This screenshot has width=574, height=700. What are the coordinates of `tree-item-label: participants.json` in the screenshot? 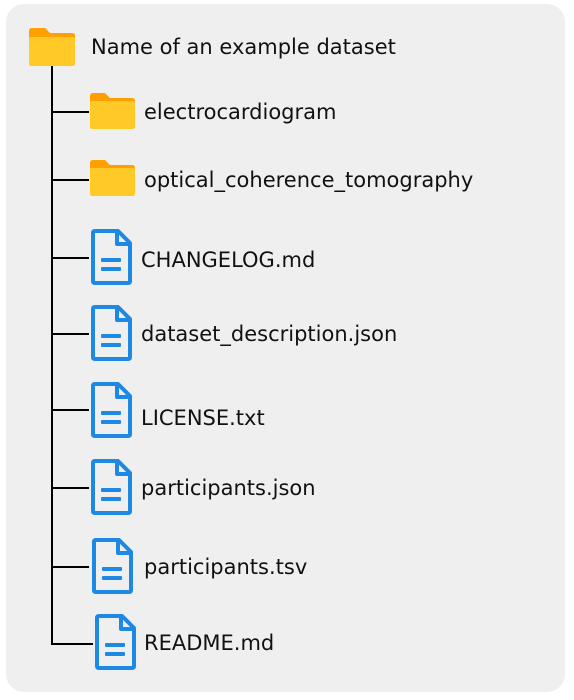 It's located at (228, 488).